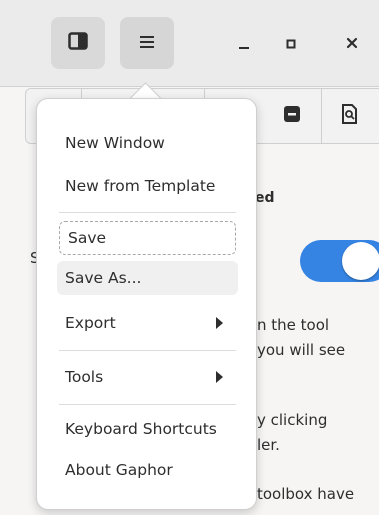 The width and height of the screenshot is (379, 515). Describe the element at coordinates (119, 470) in the screenshot. I see `menu-item-label: About Gaphor` at that location.